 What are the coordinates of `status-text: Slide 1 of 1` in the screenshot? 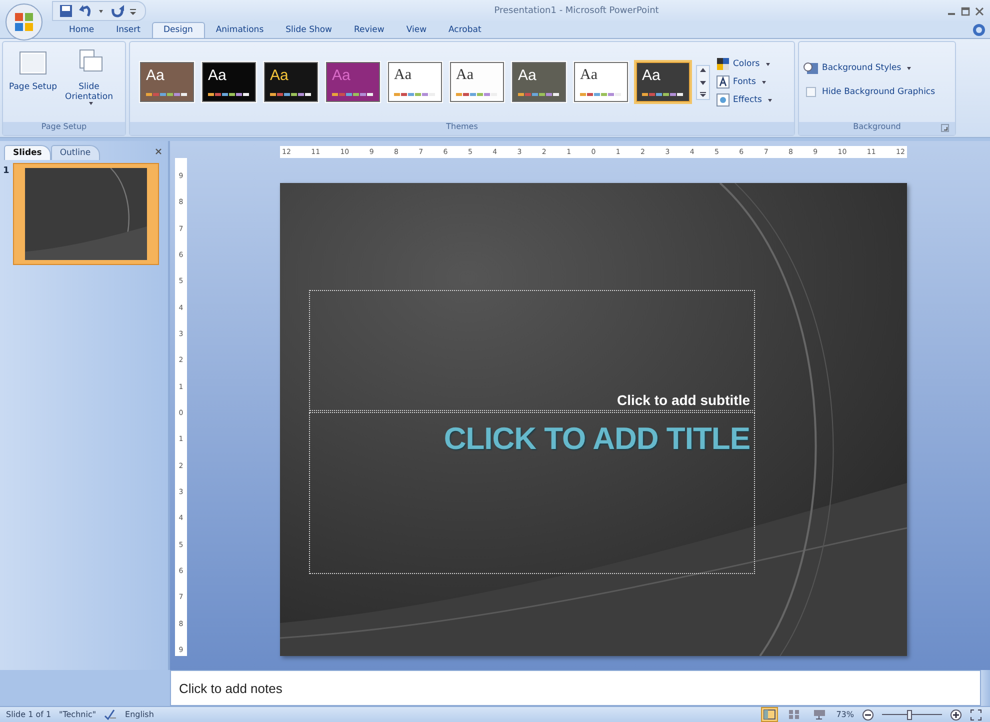 It's located at (29, 714).